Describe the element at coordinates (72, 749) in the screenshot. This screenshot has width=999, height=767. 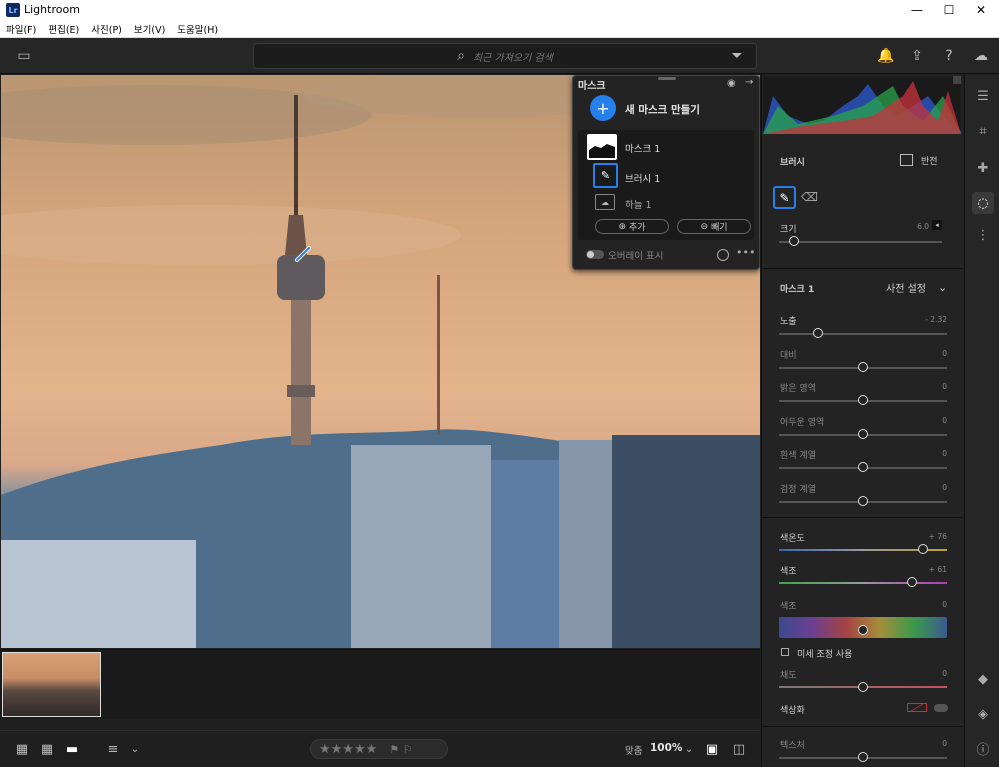
I see `single-view-icon: ▬` at that location.